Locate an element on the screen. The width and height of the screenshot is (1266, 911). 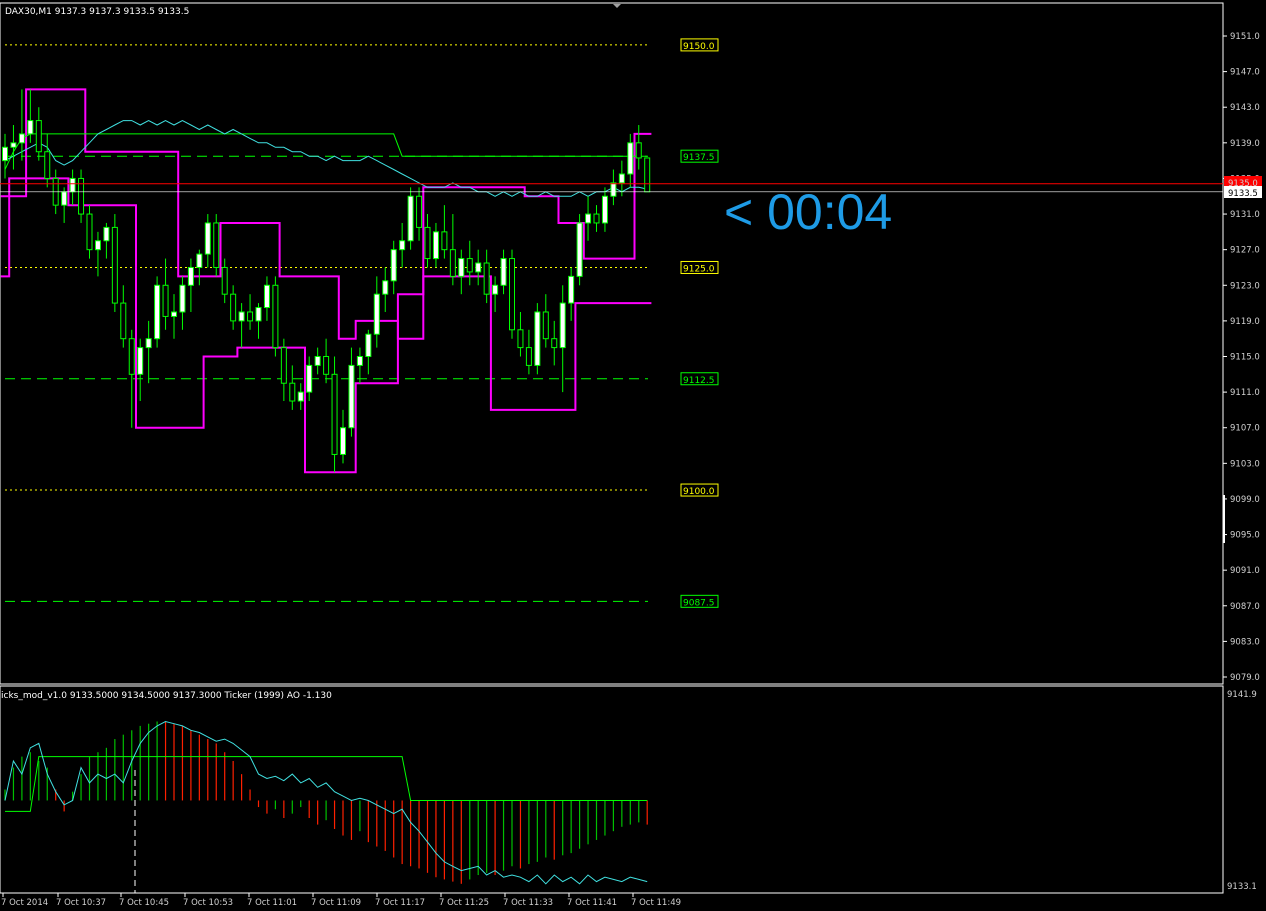
price-tick-label: 9107.0 is located at coordinates (1245, 429).